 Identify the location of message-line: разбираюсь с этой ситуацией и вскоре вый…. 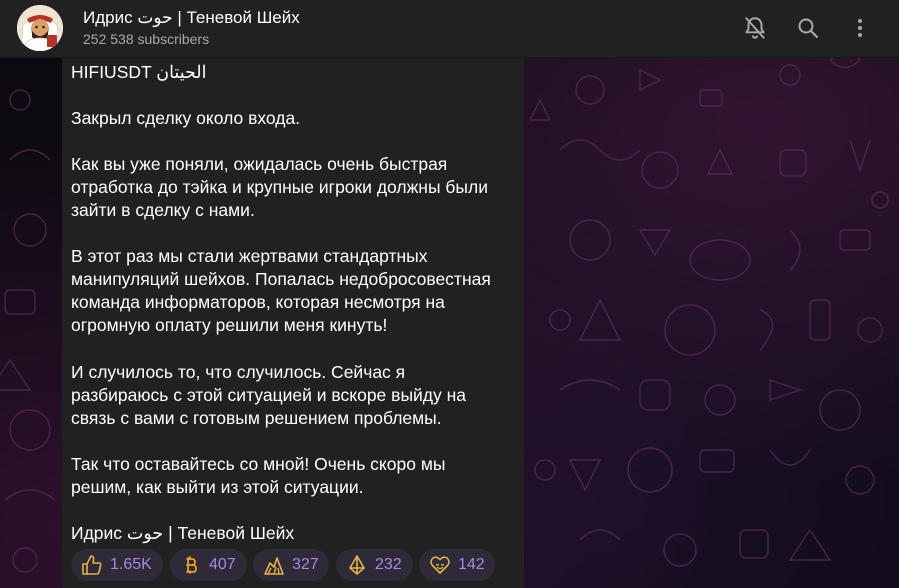
(269, 395).